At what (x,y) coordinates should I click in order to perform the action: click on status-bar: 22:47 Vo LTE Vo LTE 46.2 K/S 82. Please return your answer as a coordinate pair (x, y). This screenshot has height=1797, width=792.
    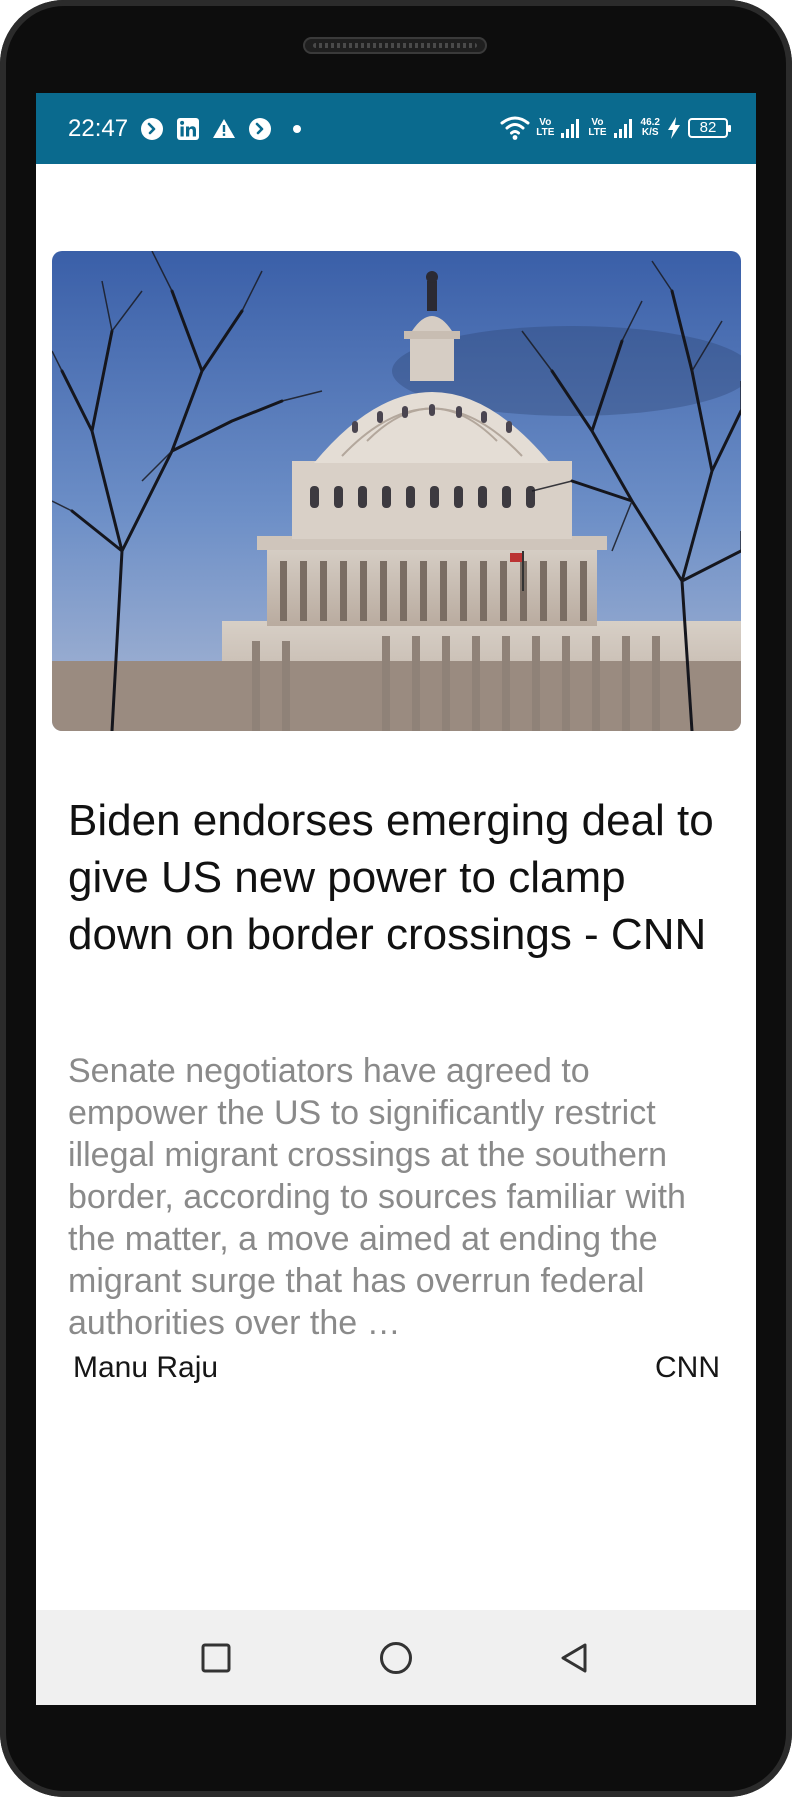
    Looking at the image, I should click on (396, 128).